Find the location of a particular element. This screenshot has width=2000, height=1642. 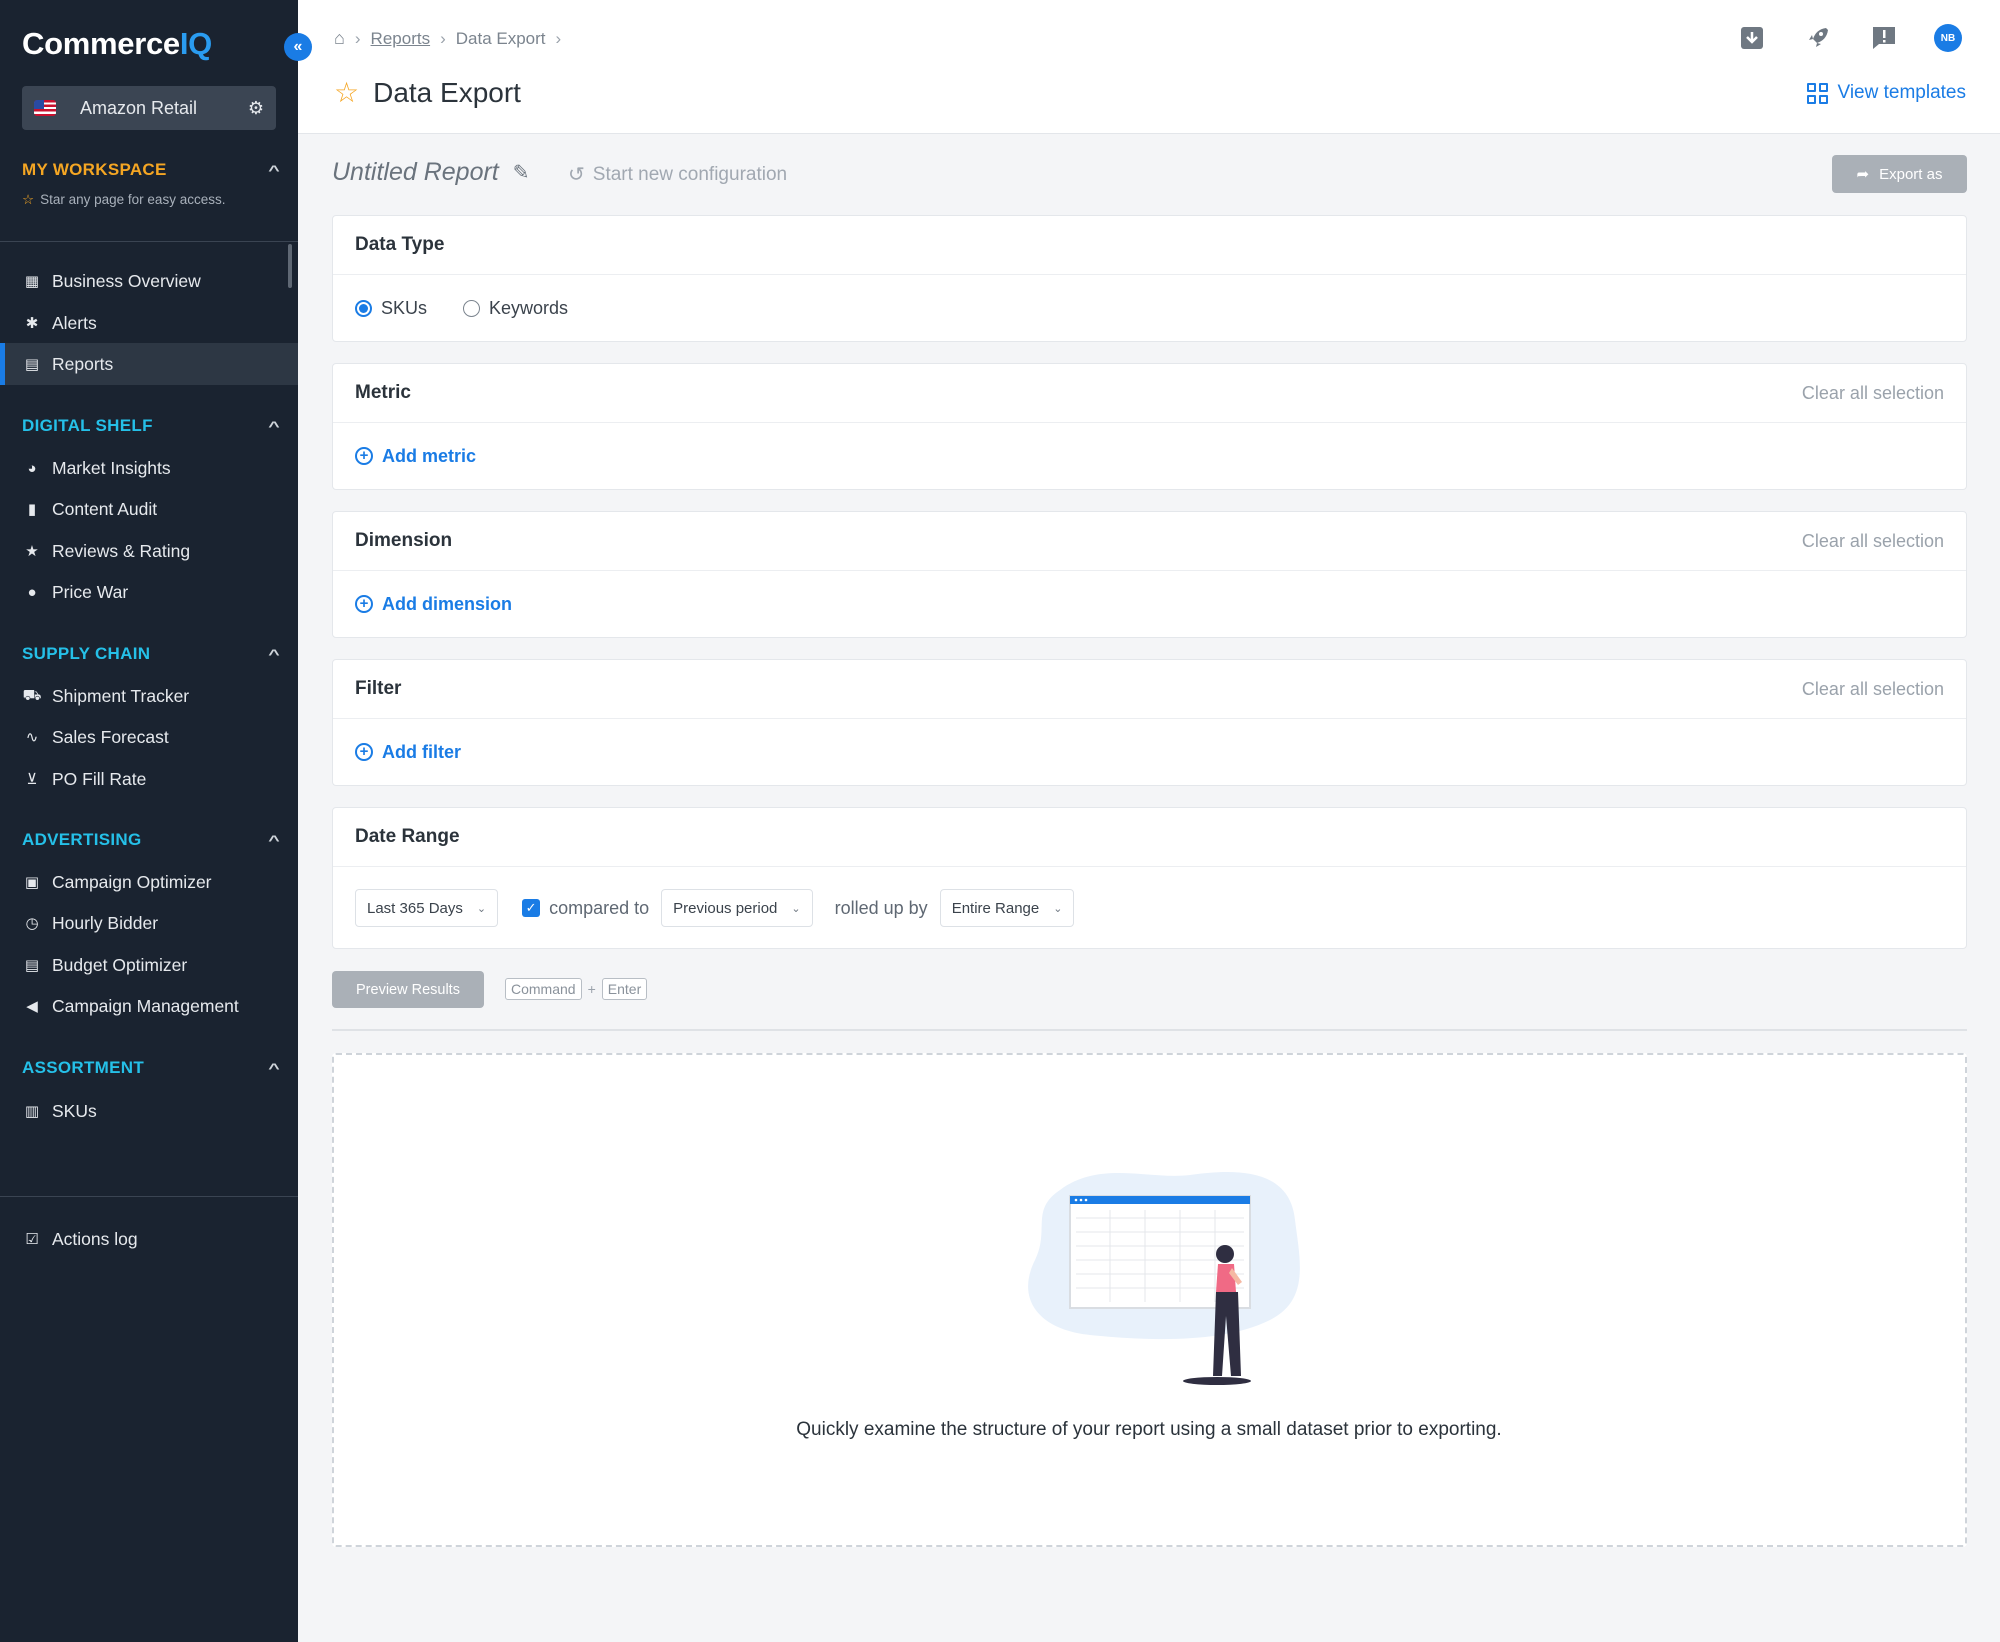

document-icon: ▮ is located at coordinates (32, 509).